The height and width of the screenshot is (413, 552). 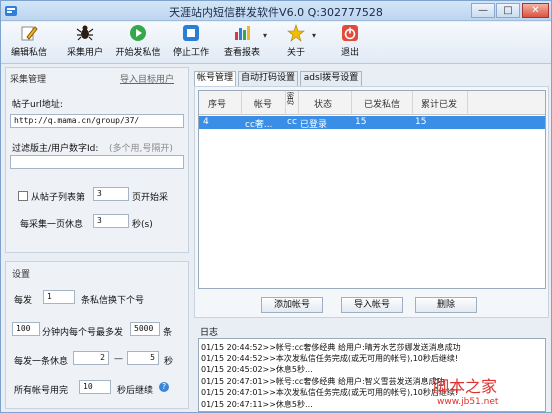 What do you see at coordinates (168, 333) in the screenshot?
I see `max-per-account-suffix: 条` at bounding box center [168, 333].